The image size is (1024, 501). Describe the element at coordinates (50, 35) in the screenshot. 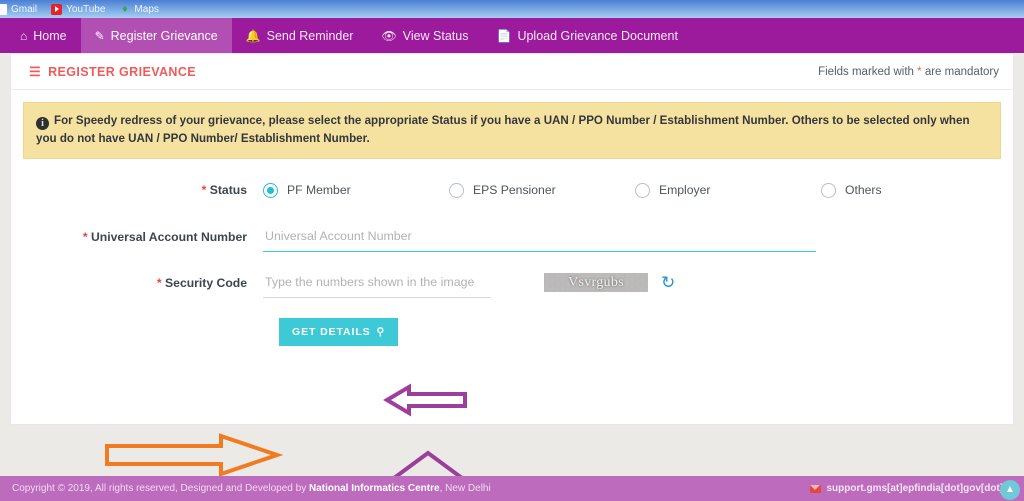

I see `nav-item-label: Home` at that location.